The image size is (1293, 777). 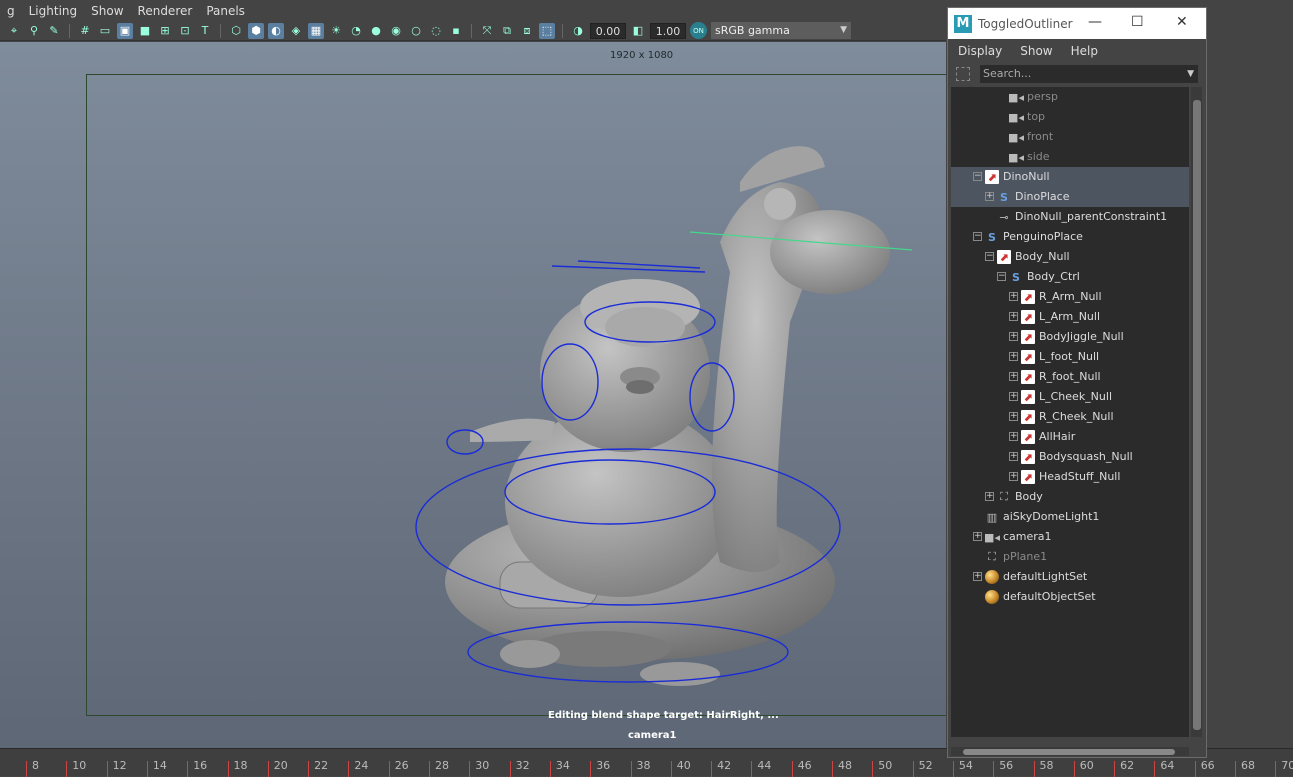 I want to click on outliner-row: + ⬈ L_Arm_Null, so click(x=1070, y=317).